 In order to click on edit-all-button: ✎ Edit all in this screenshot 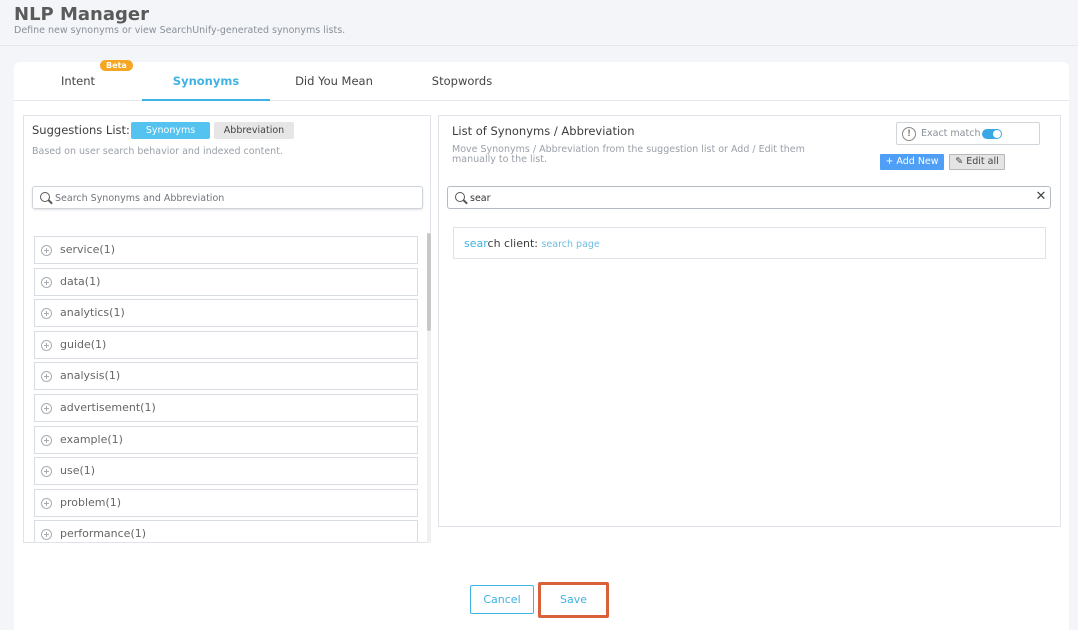, I will do `click(977, 162)`.